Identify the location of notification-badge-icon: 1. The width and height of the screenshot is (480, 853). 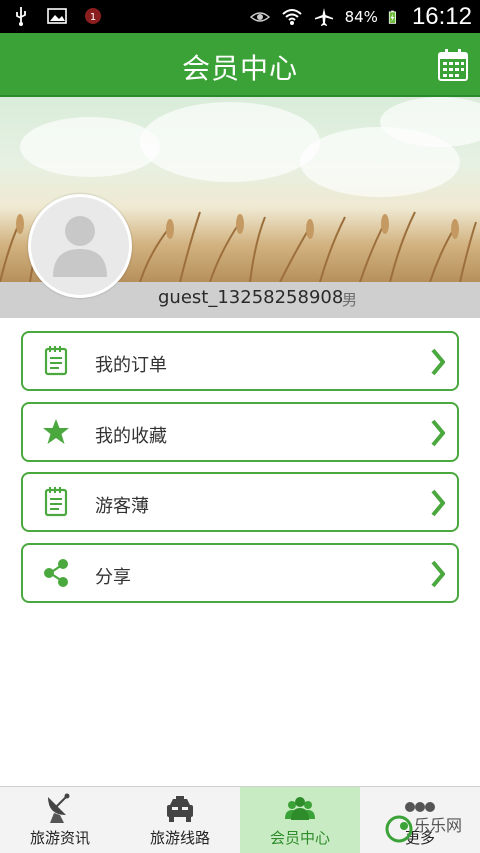
(93, 16).